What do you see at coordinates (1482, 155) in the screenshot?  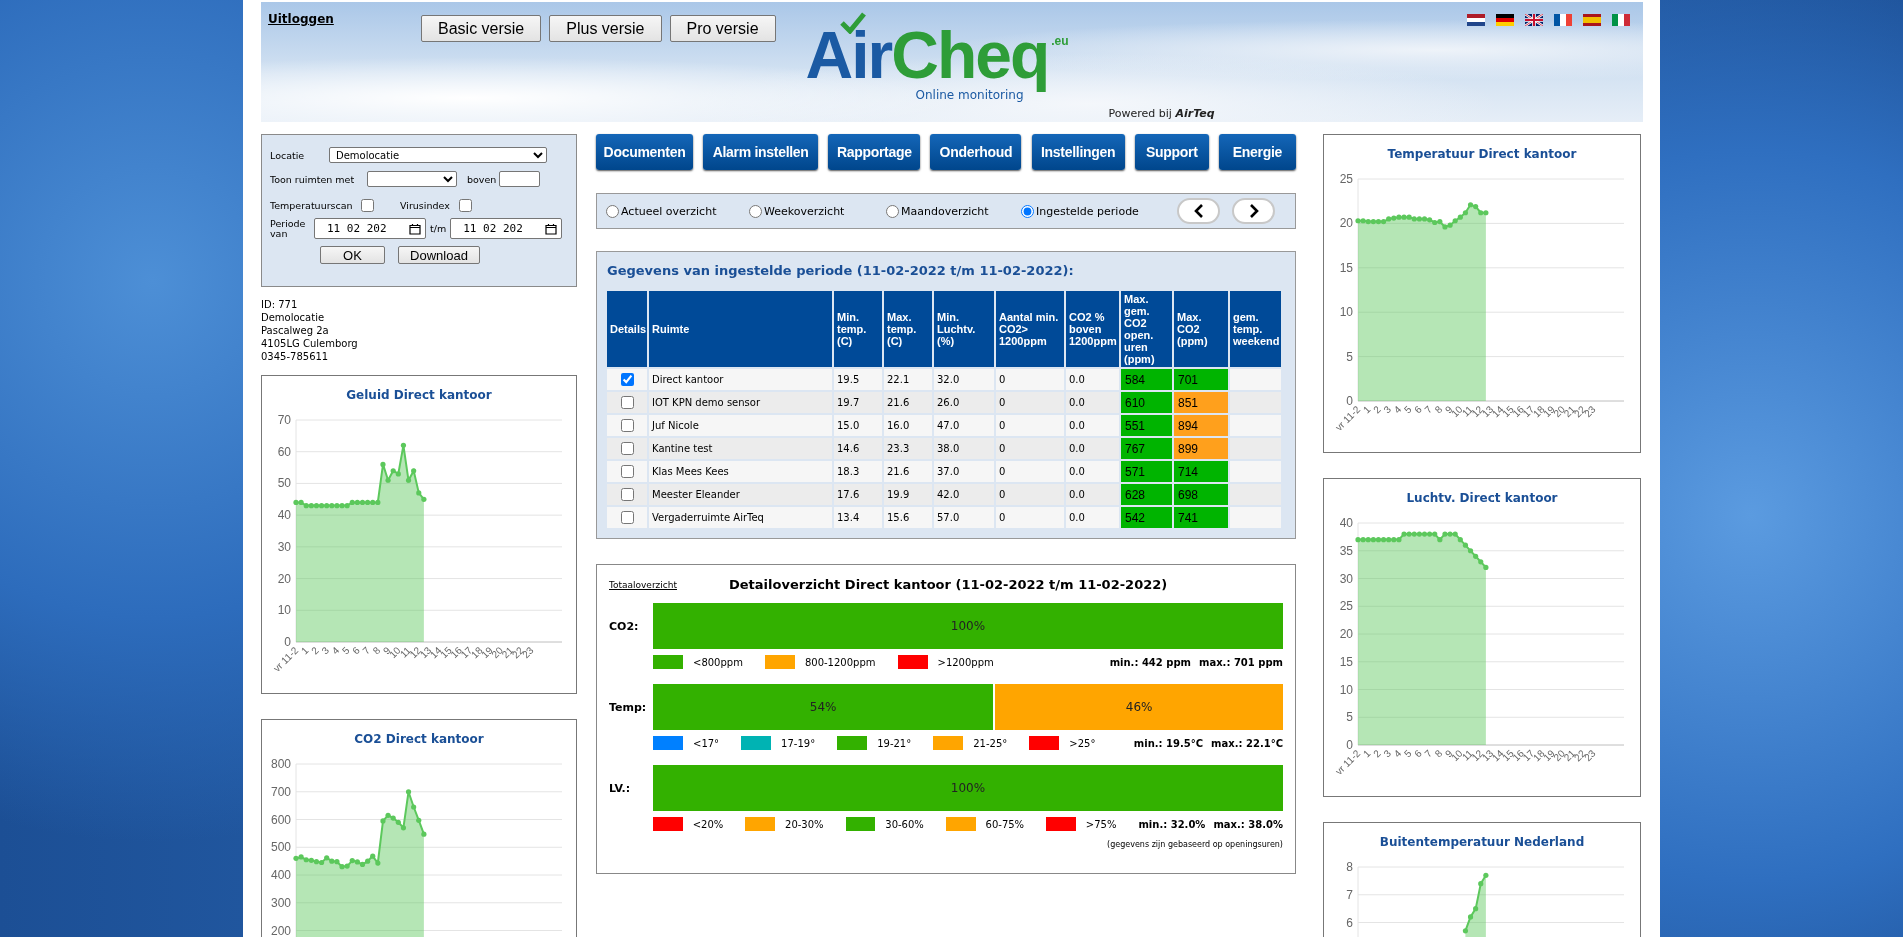 I see `chart-title: Temperatuur Direct kantoor` at bounding box center [1482, 155].